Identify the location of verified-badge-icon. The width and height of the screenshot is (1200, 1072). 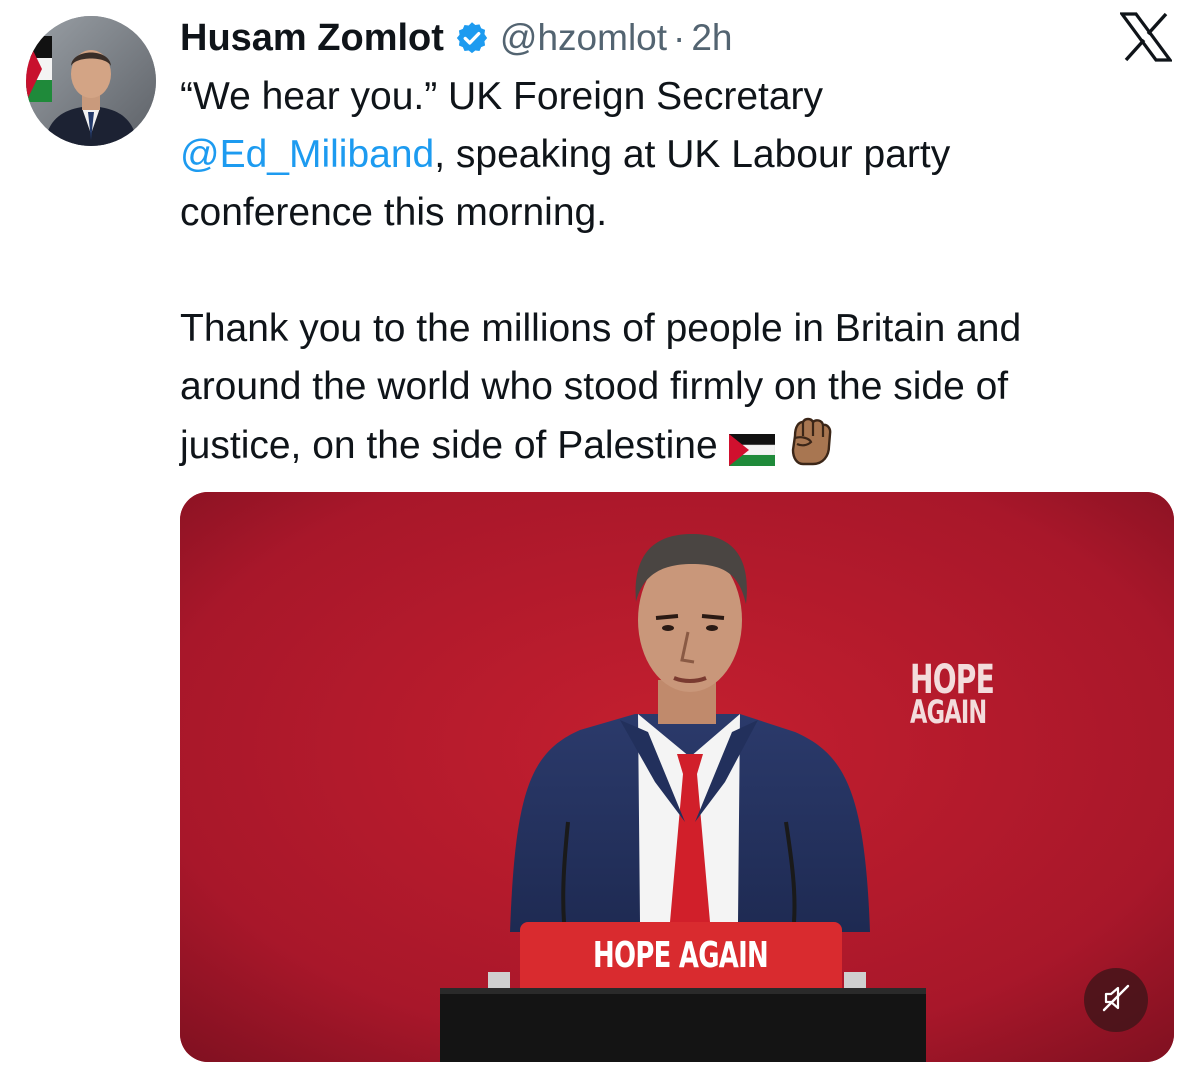
(472, 38).